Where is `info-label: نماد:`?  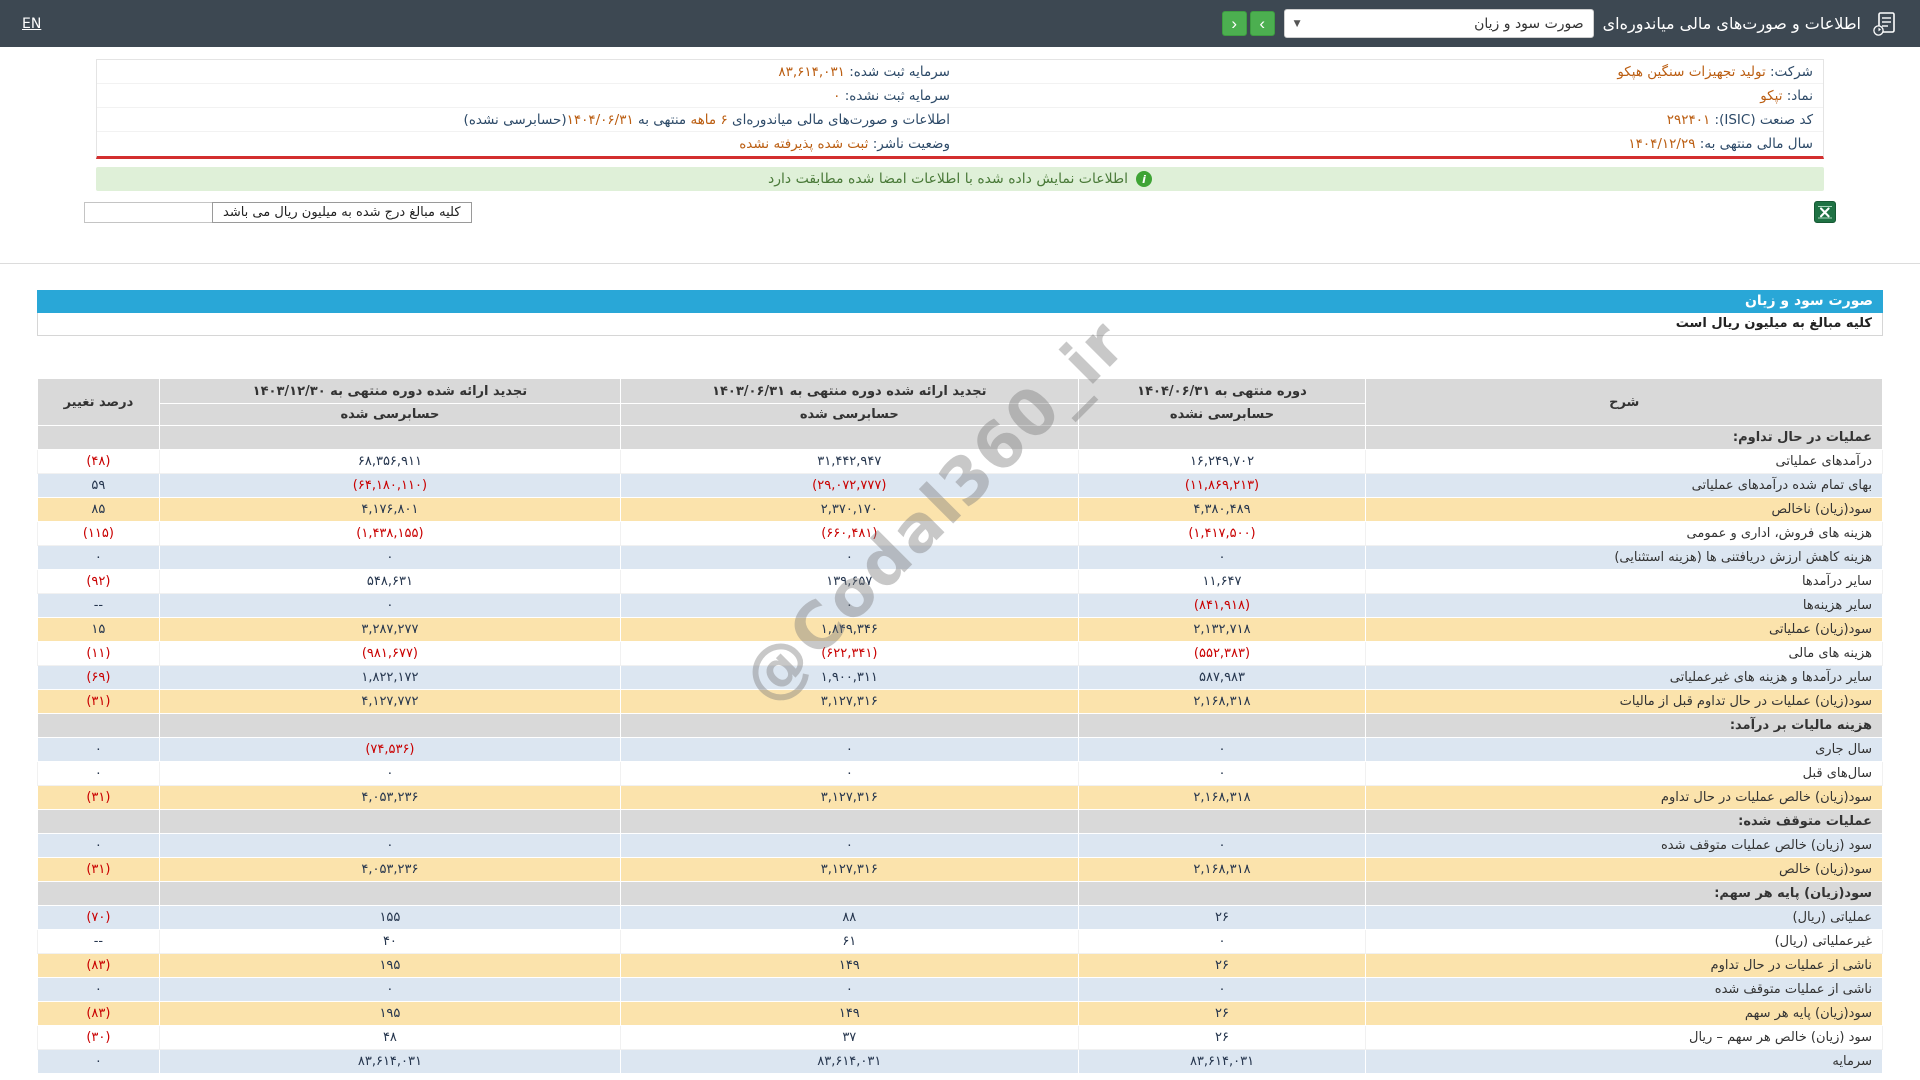 info-label: نماد: is located at coordinates (1799, 95).